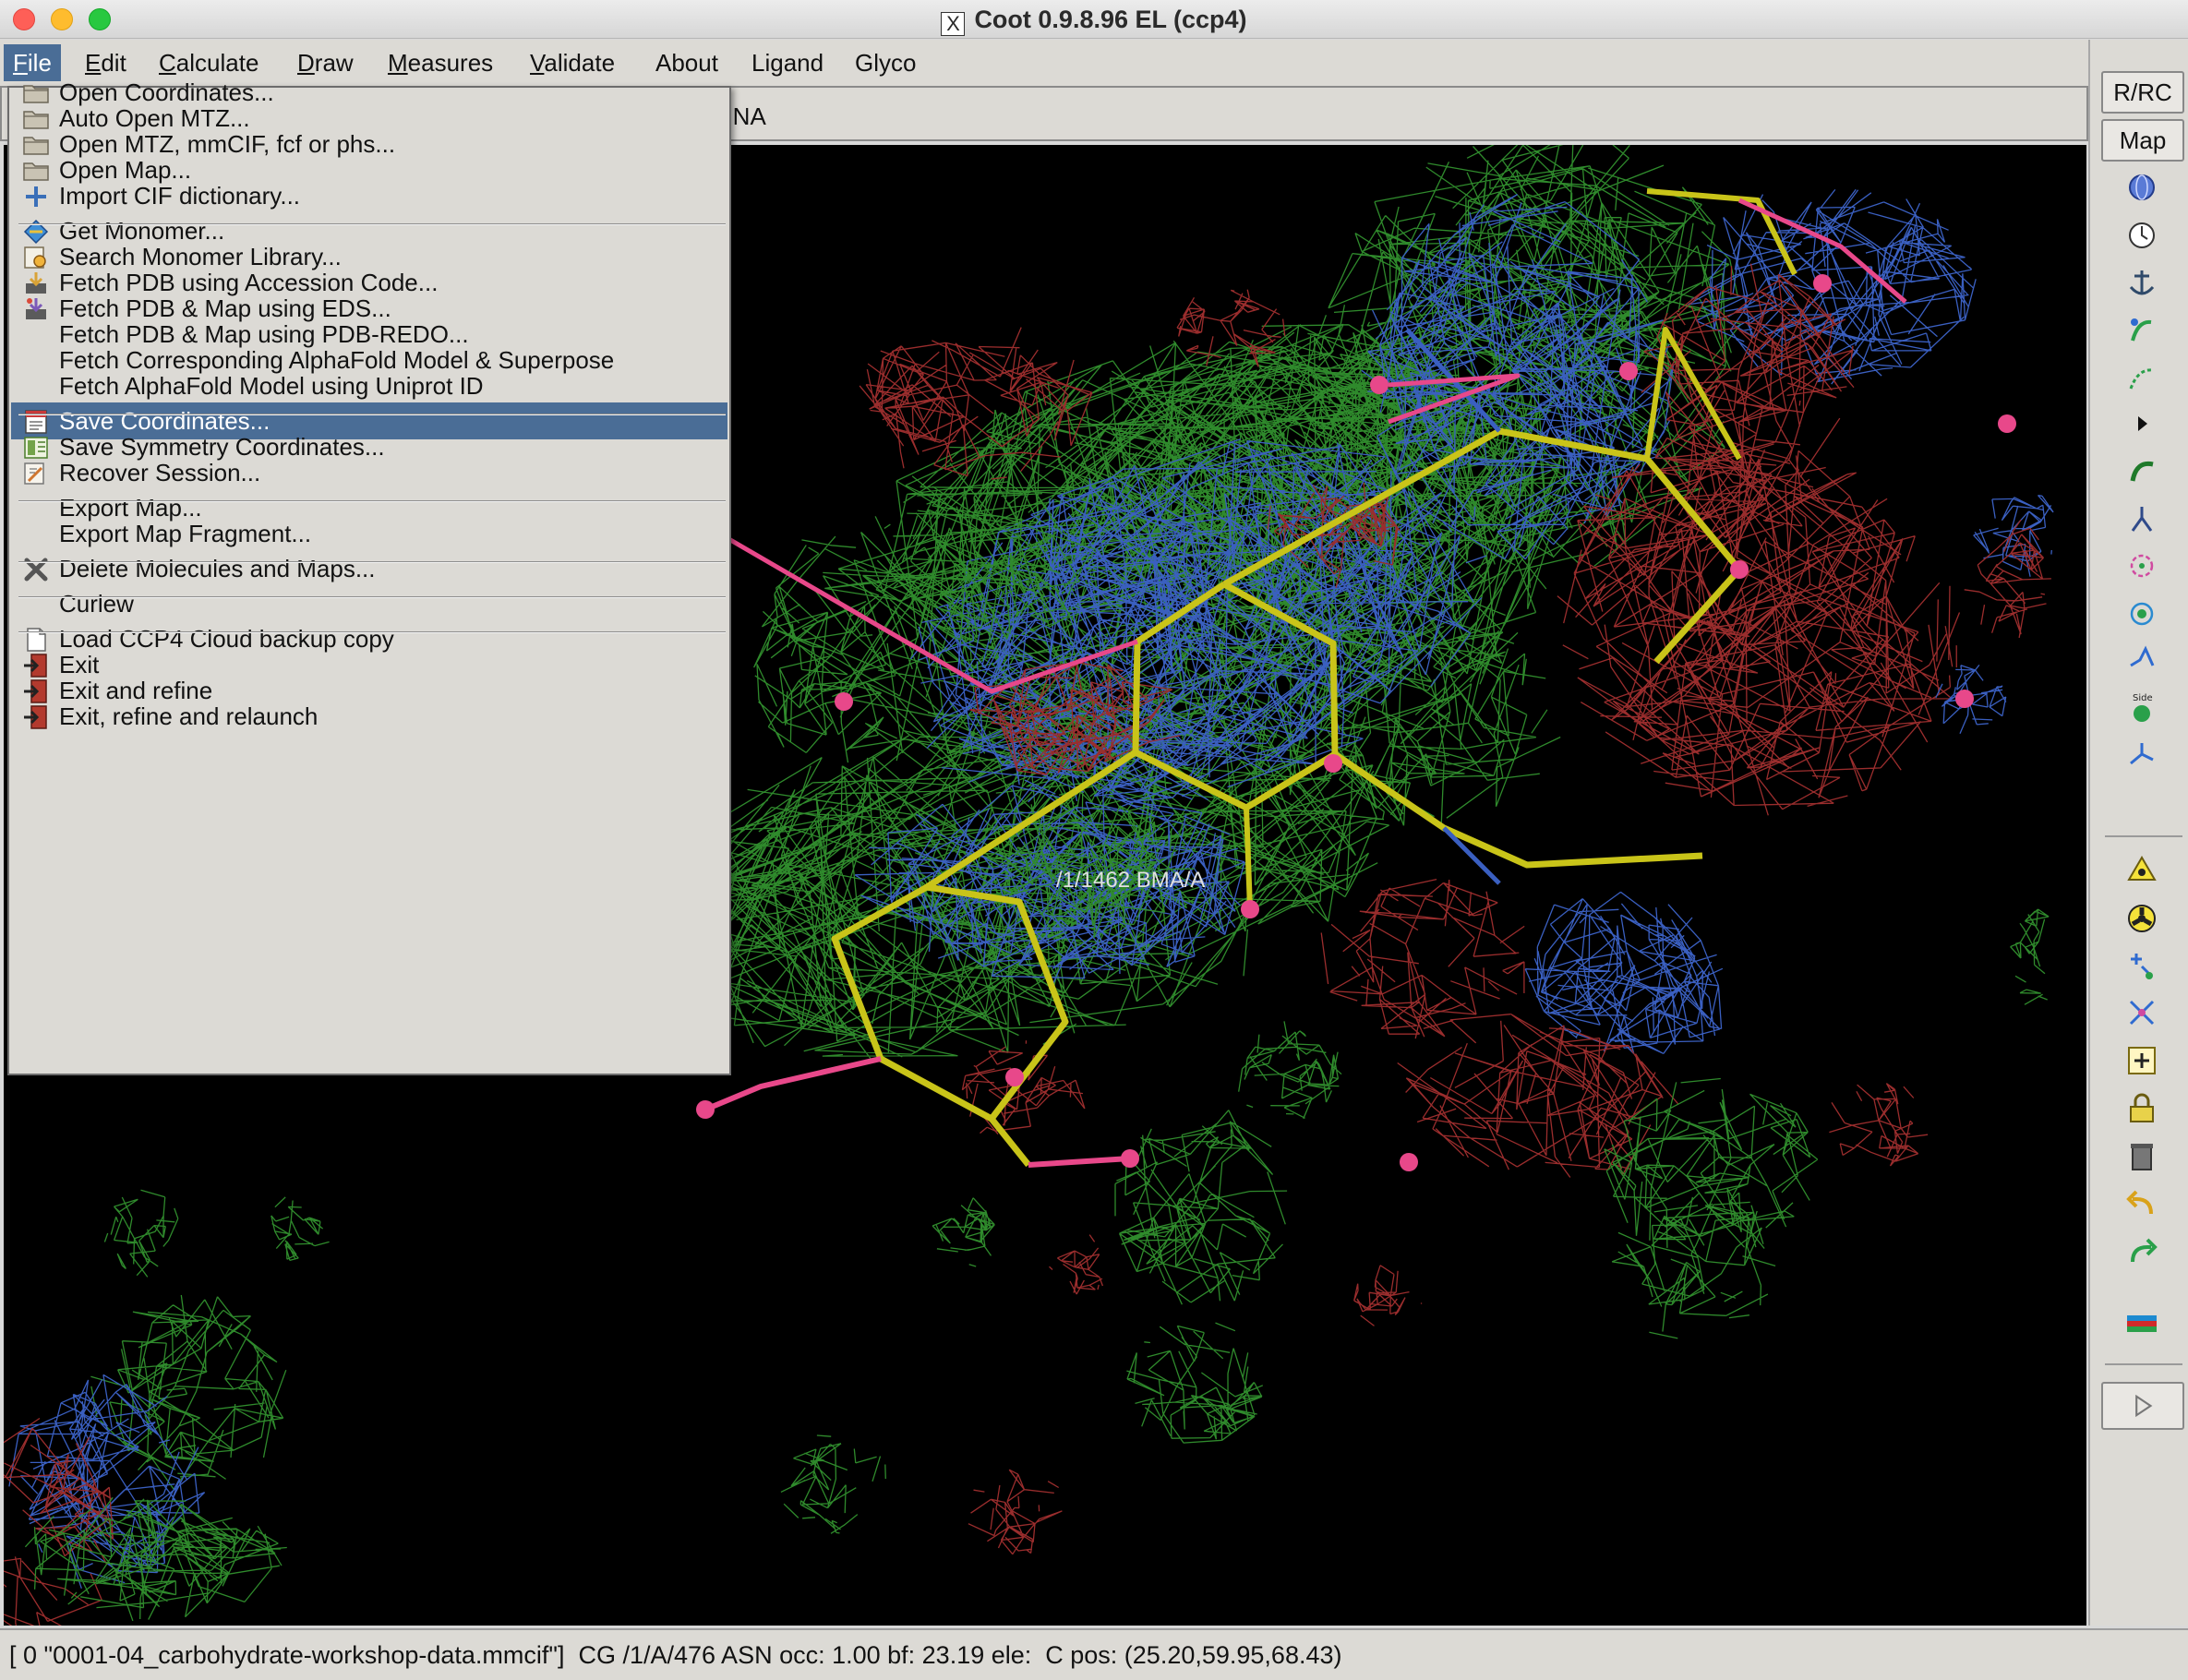 Image resolution: width=2188 pixels, height=1680 pixels. What do you see at coordinates (2141, 235) in the screenshot?
I see `clock-icon` at bounding box center [2141, 235].